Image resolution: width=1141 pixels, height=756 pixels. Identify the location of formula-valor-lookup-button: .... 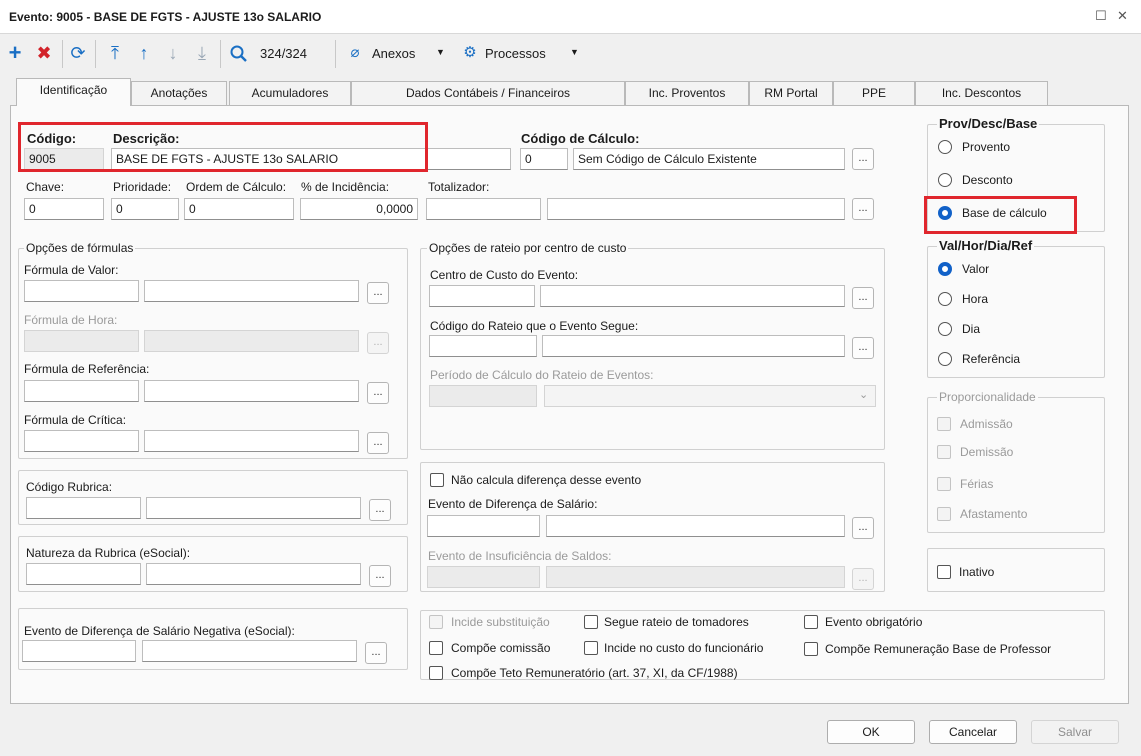
(378, 293).